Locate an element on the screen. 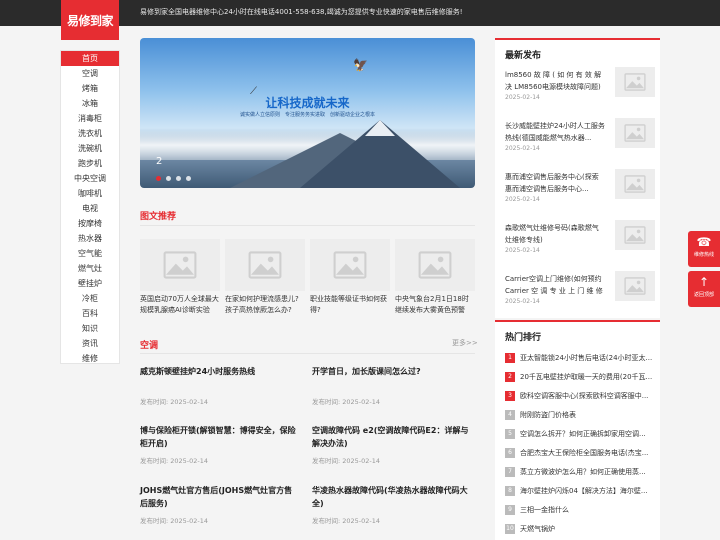 This screenshot has height=540, width=720. rank-number: 9 is located at coordinates (510, 510).